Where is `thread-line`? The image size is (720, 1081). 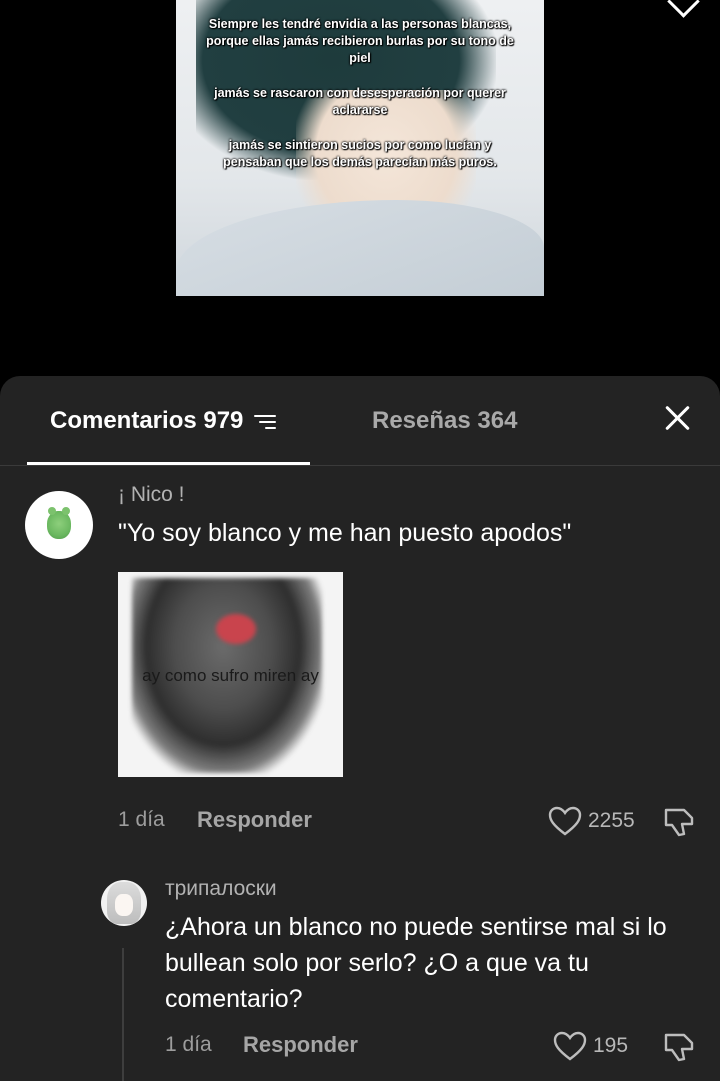
thread-line is located at coordinates (123, 1014).